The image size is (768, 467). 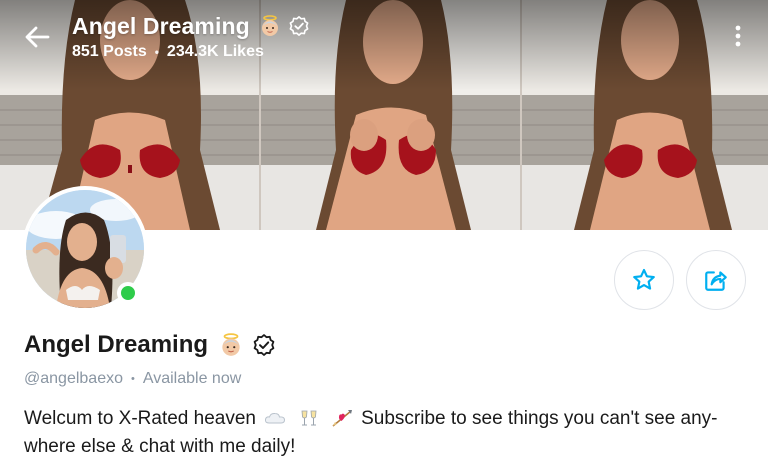 What do you see at coordinates (128, 293) in the screenshot?
I see `online-status-indicator` at bounding box center [128, 293].